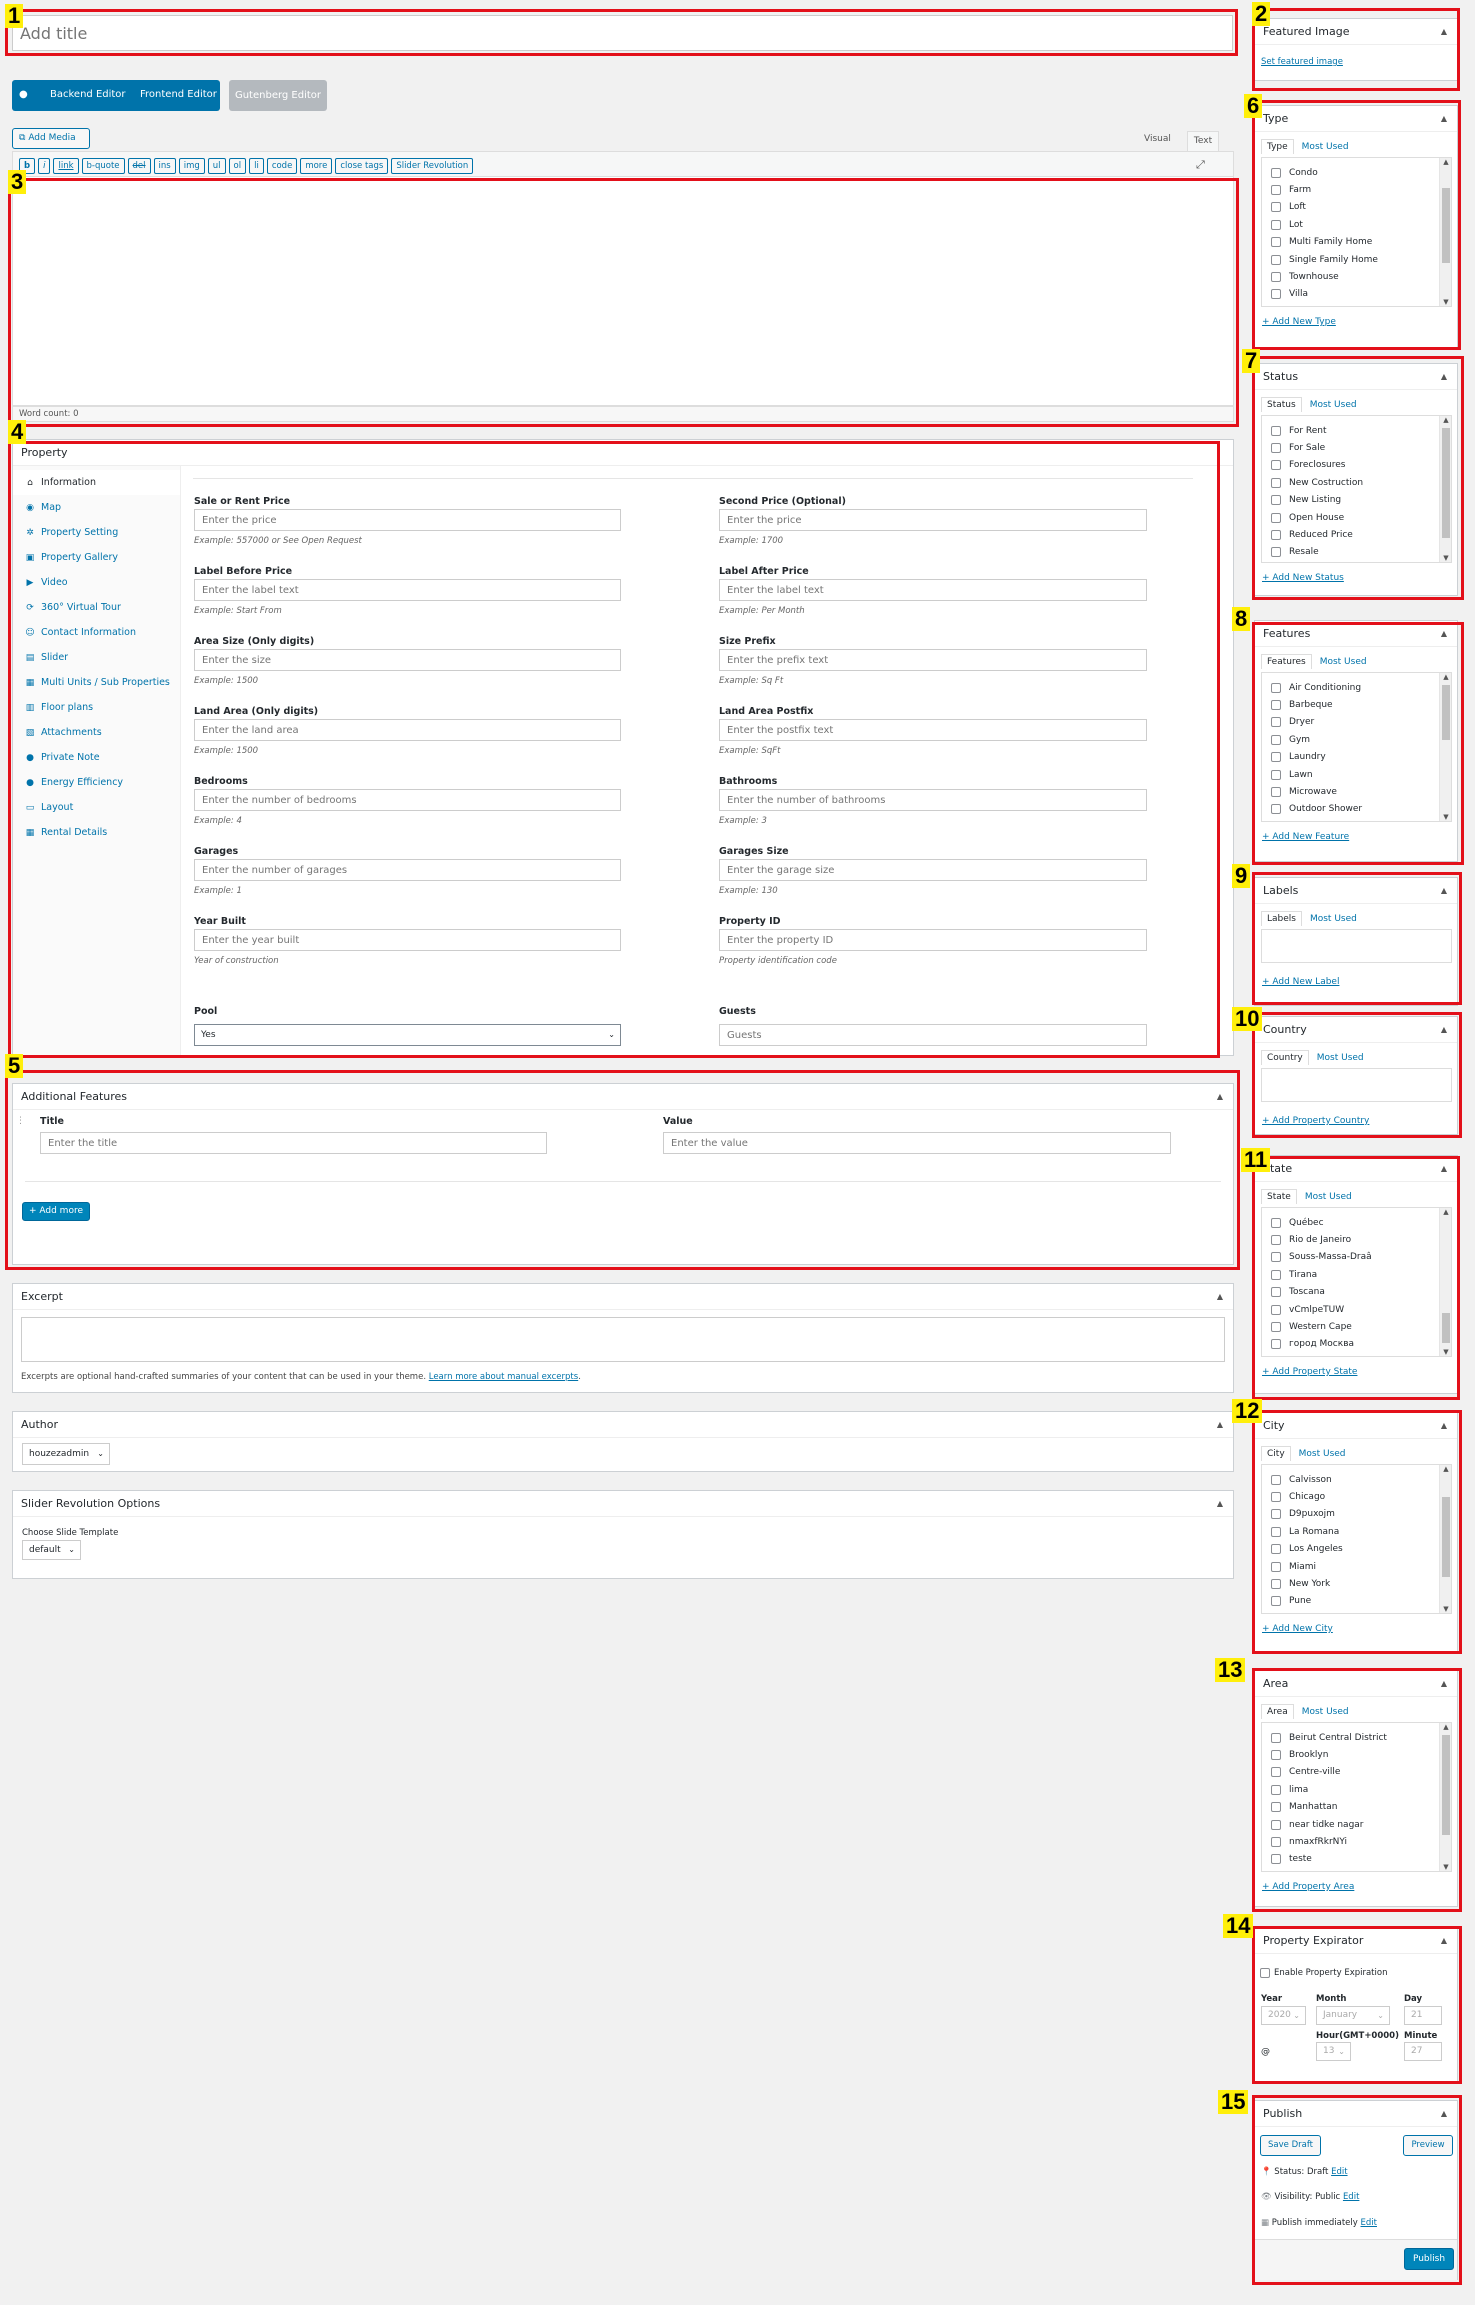 The height and width of the screenshot is (2305, 1475). I want to click on edit-status-link: Edit, so click(1339, 2172).